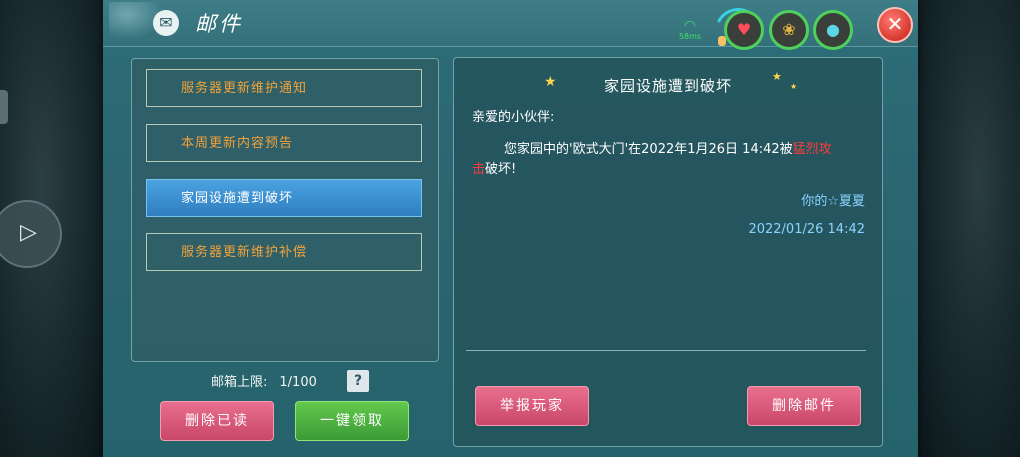 The height and width of the screenshot is (457, 1020). What do you see at coordinates (833, 30) in the screenshot?
I see `thirst-water-icon: ●` at bounding box center [833, 30].